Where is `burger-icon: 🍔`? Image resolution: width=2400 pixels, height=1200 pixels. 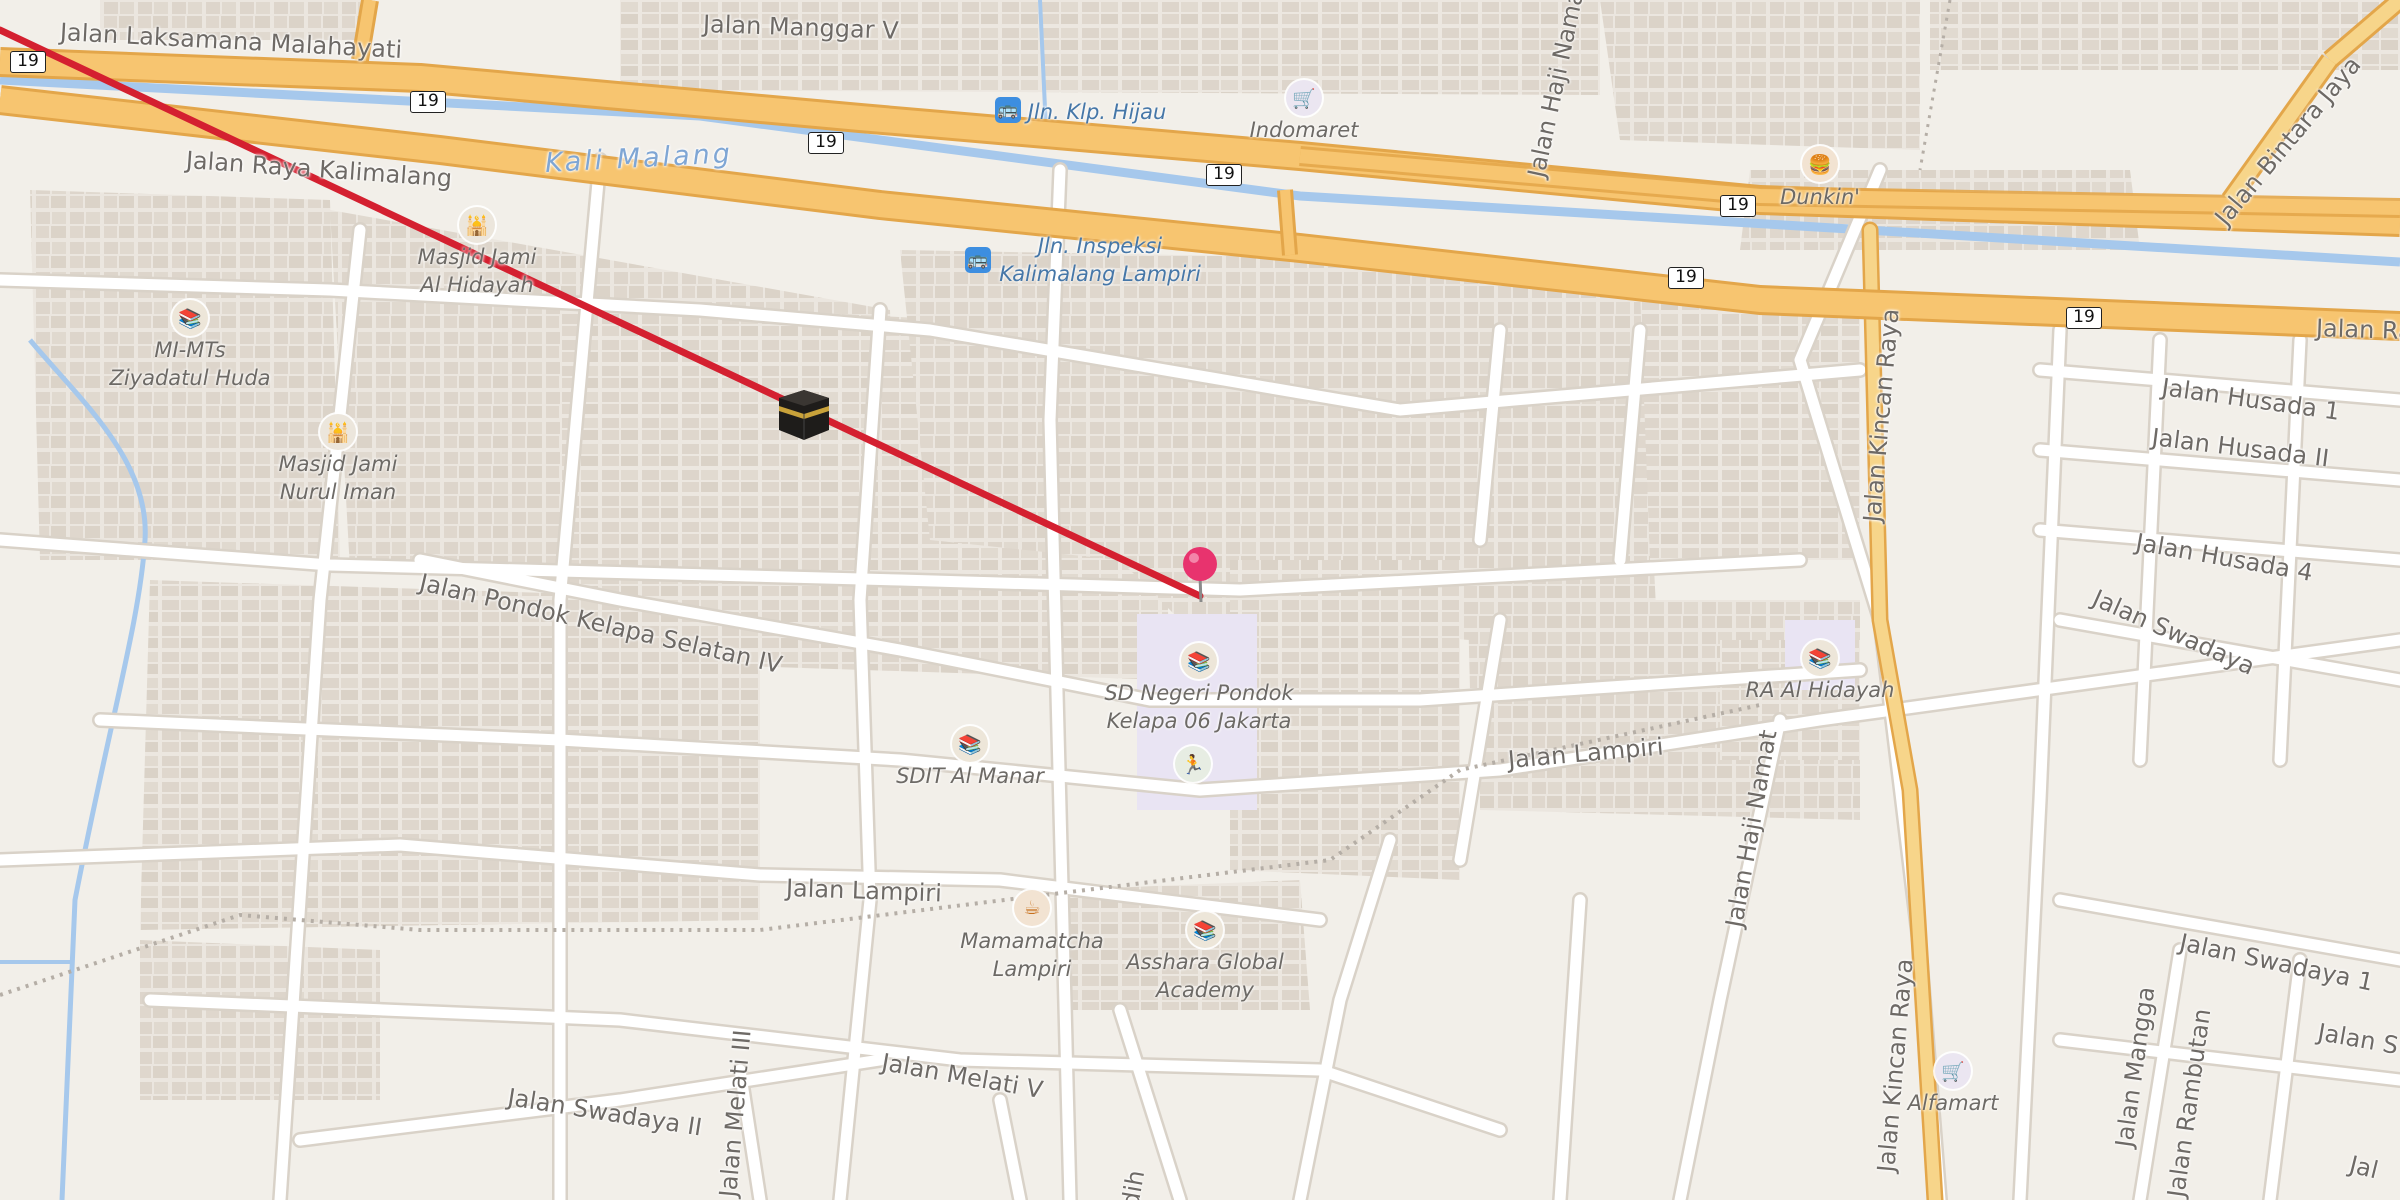
burger-icon: 🍔 is located at coordinates (1820, 164).